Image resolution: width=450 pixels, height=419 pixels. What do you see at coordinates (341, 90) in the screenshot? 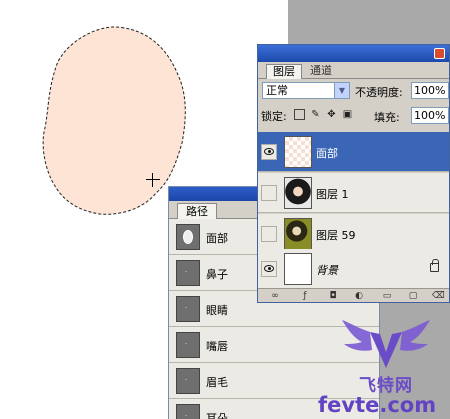
I see `chevron-down-icon: ▼` at bounding box center [341, 90].